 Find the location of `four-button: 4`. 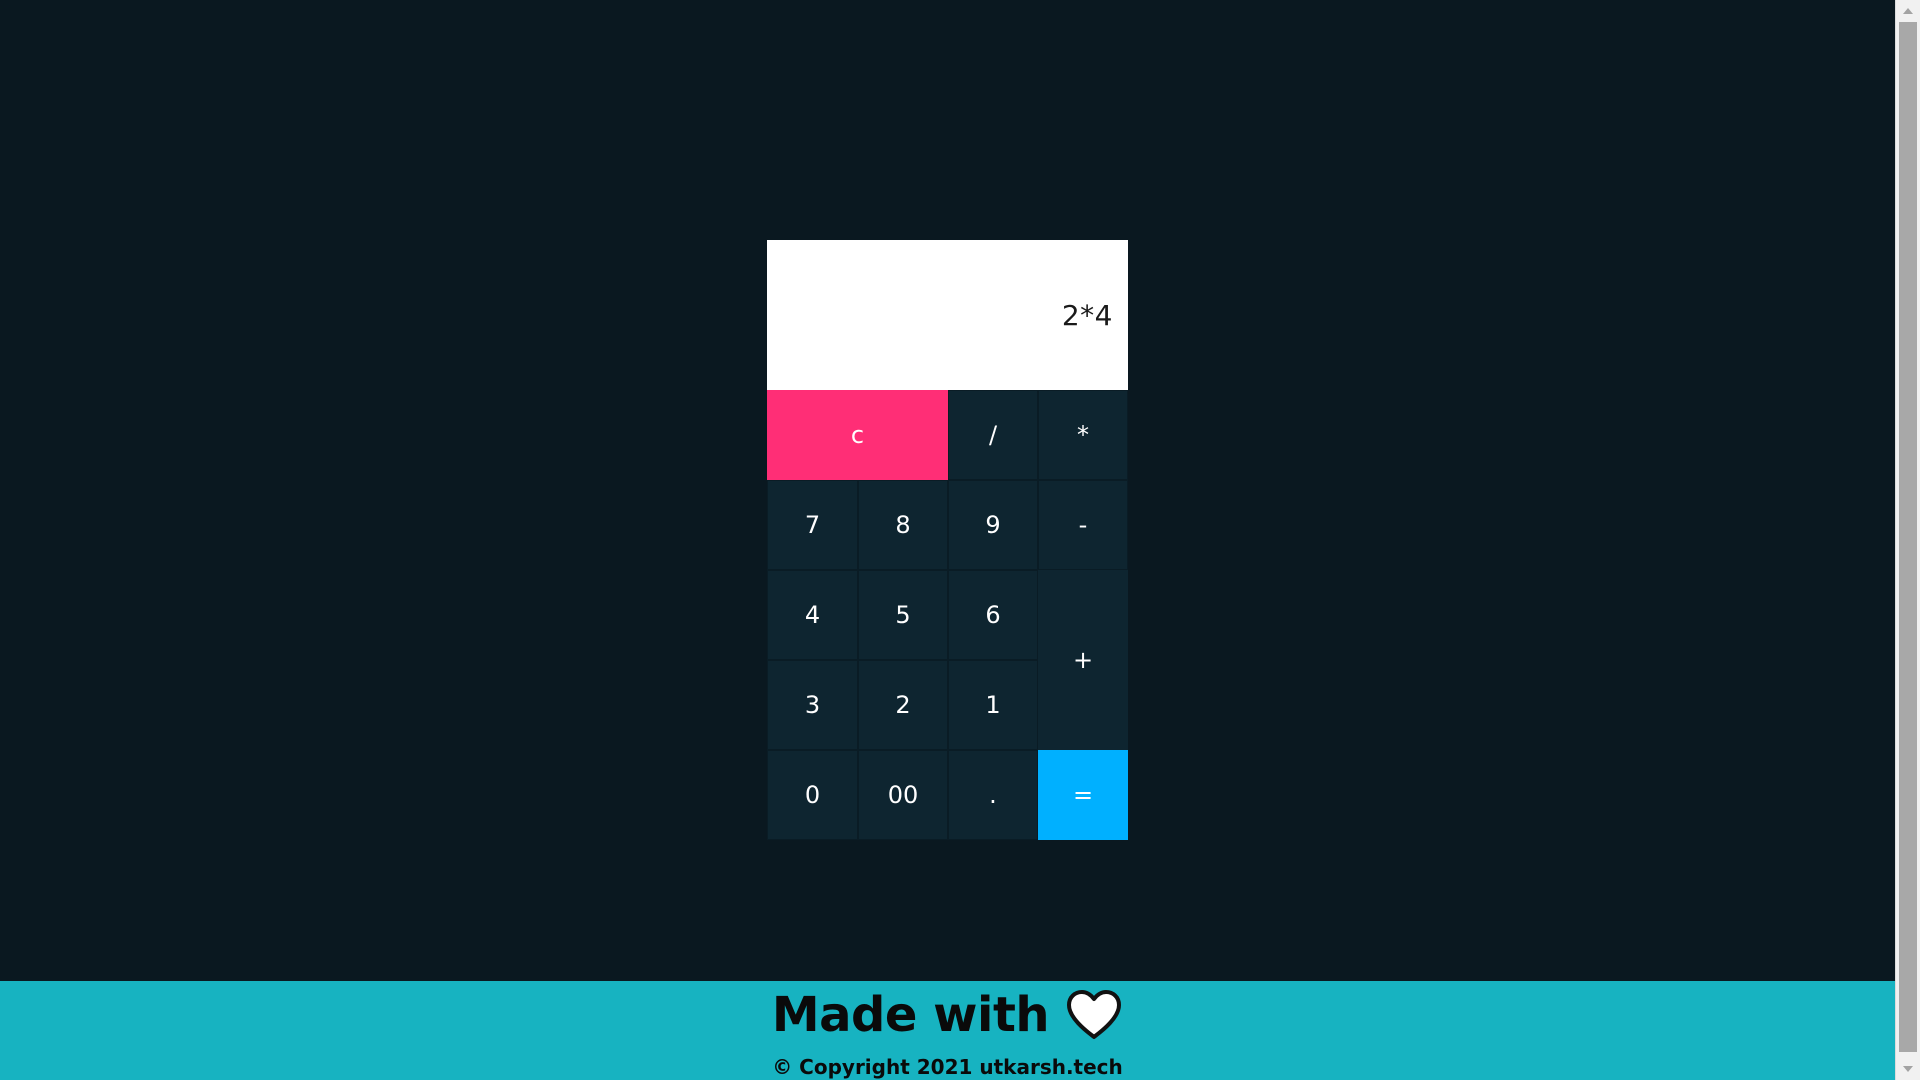

four-button: 4 is located at coordinates (812, 615).